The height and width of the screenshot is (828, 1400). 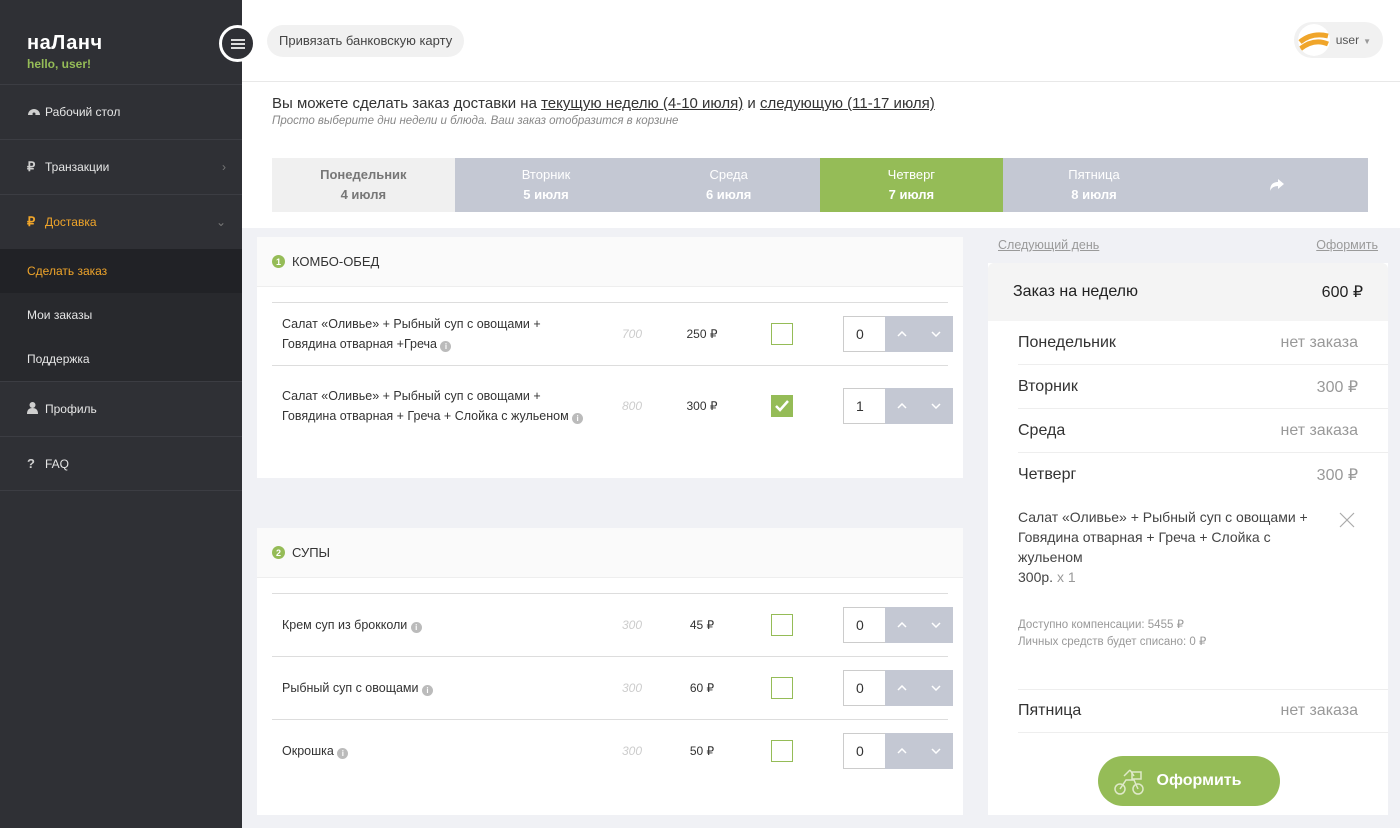 I want to click on bind-card-button: Привязать банковскую карту, so click(x=366, y=41).